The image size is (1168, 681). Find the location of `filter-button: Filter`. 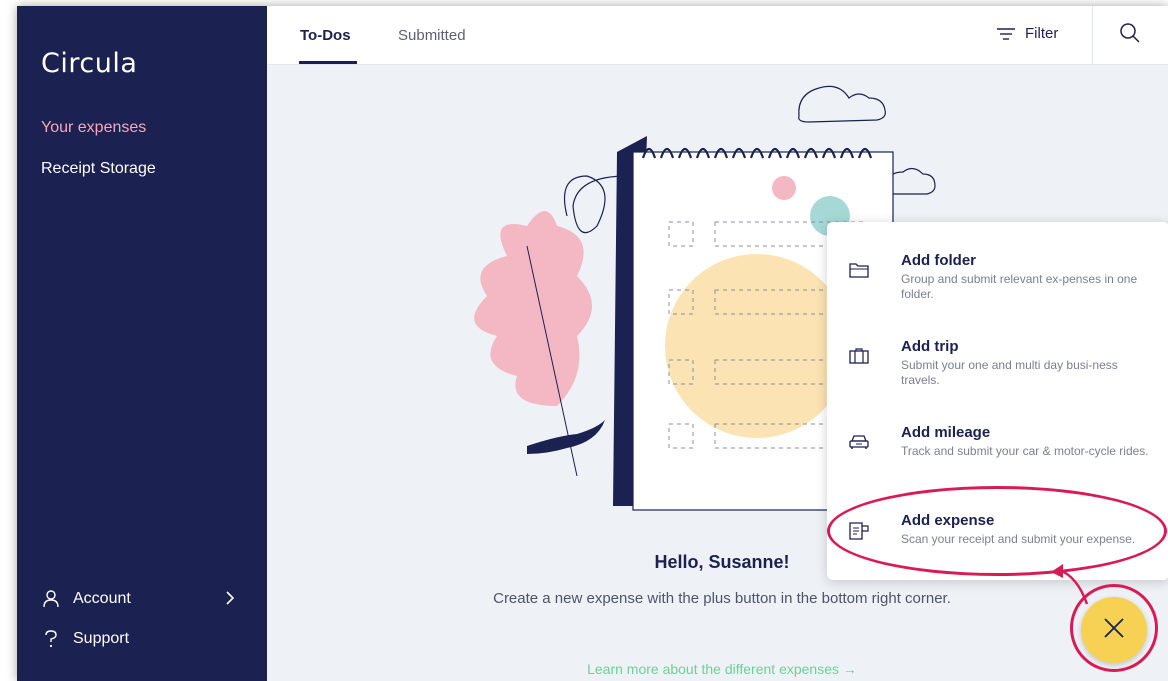

filter-button: Filter is located at coordinates (1027, 33).